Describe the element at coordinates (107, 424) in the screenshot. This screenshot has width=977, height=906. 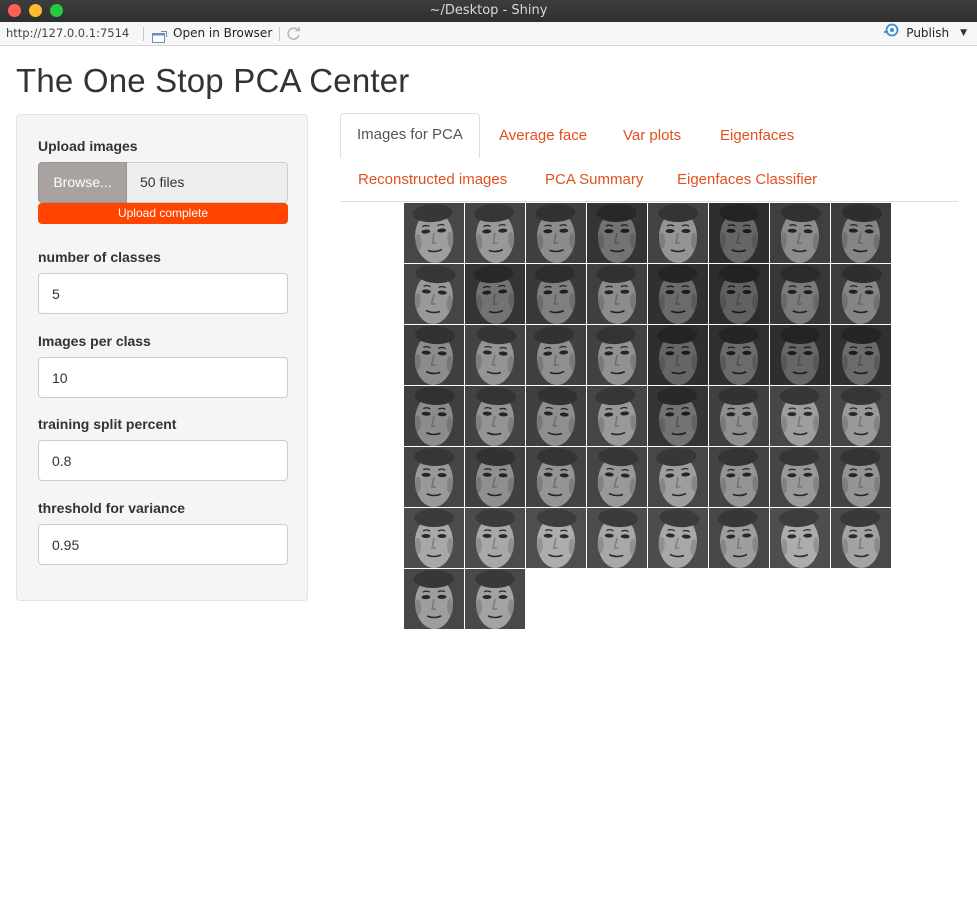
I see `training-split-label: training split percent` at that location.